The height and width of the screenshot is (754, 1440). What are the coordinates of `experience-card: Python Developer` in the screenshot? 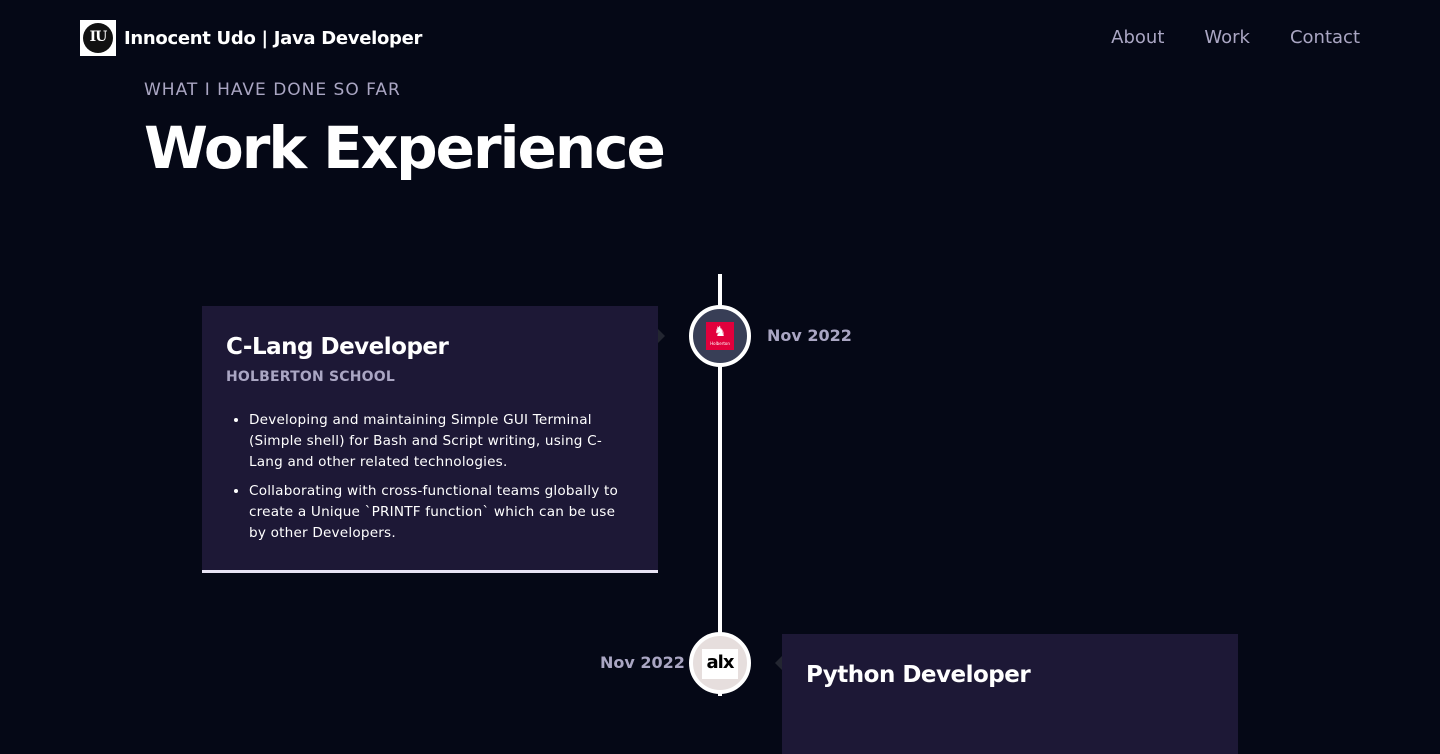 It's located at (1010, 694).